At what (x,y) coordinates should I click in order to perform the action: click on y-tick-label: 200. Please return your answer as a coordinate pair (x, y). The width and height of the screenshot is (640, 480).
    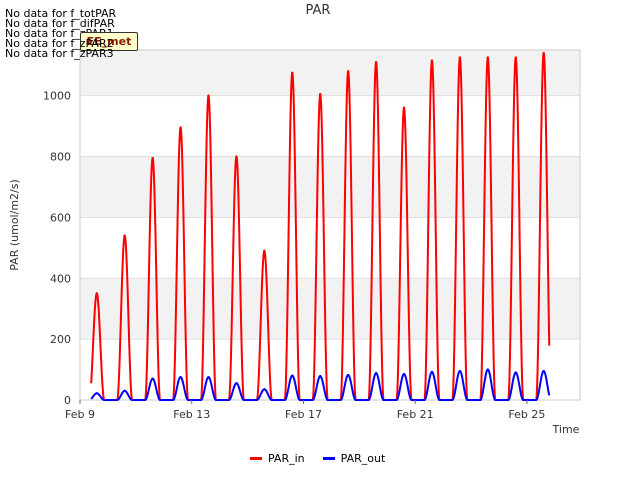
    Looking at the image, I should click on (60, 339).